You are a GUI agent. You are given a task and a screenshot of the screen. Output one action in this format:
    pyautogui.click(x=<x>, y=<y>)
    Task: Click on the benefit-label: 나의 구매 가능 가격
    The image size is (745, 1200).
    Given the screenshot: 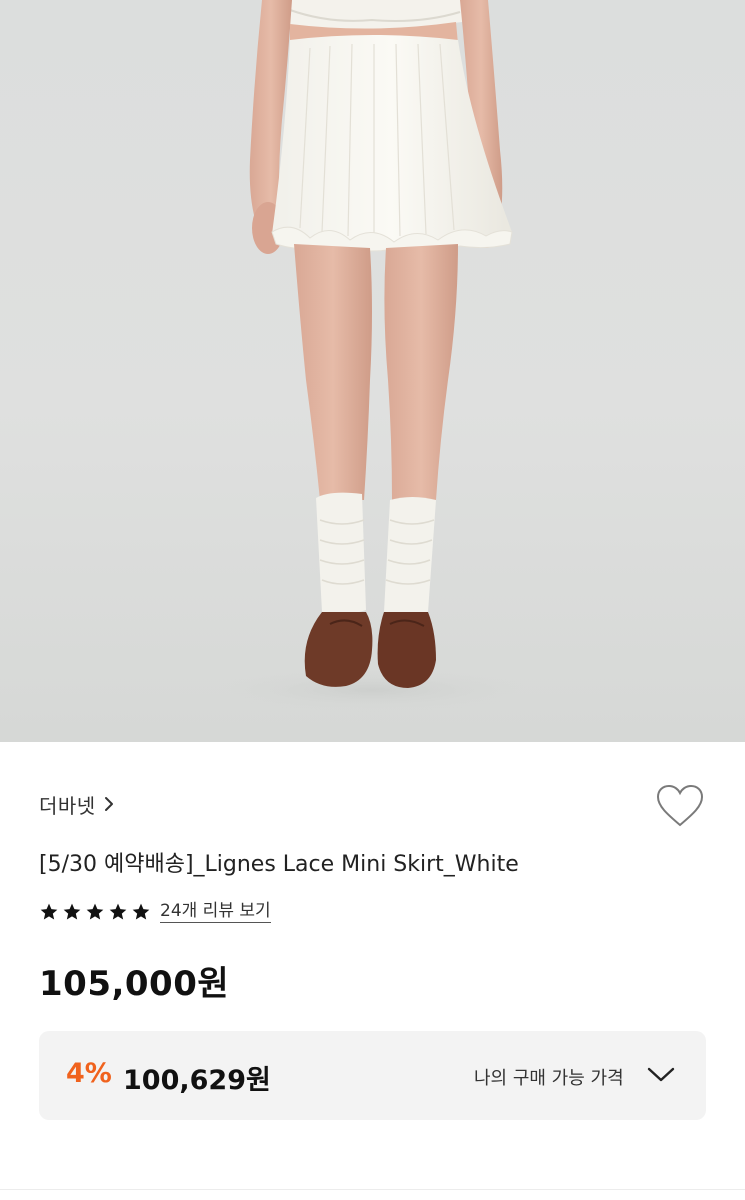 What is the action you would take?
    pyautogui.click(x=549, y=1078)
    